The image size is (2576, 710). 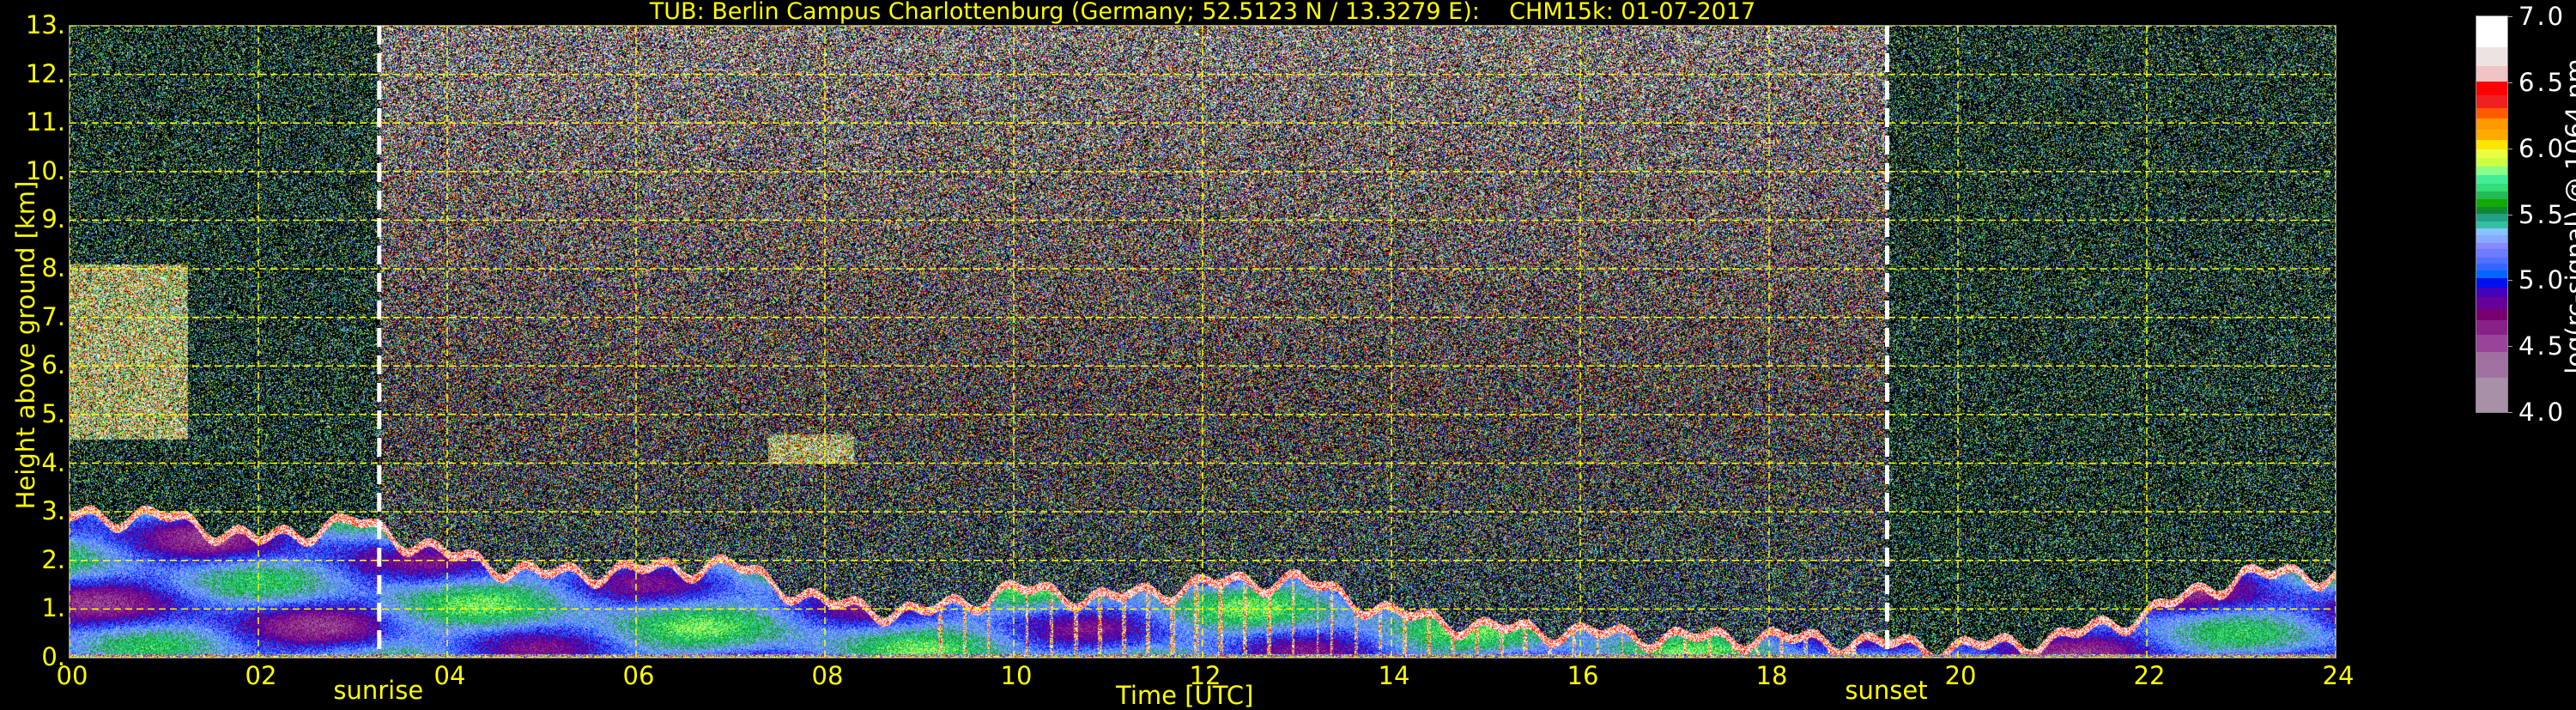 I want to click on sunset-label: sunset, so click(x=1886, y=690).